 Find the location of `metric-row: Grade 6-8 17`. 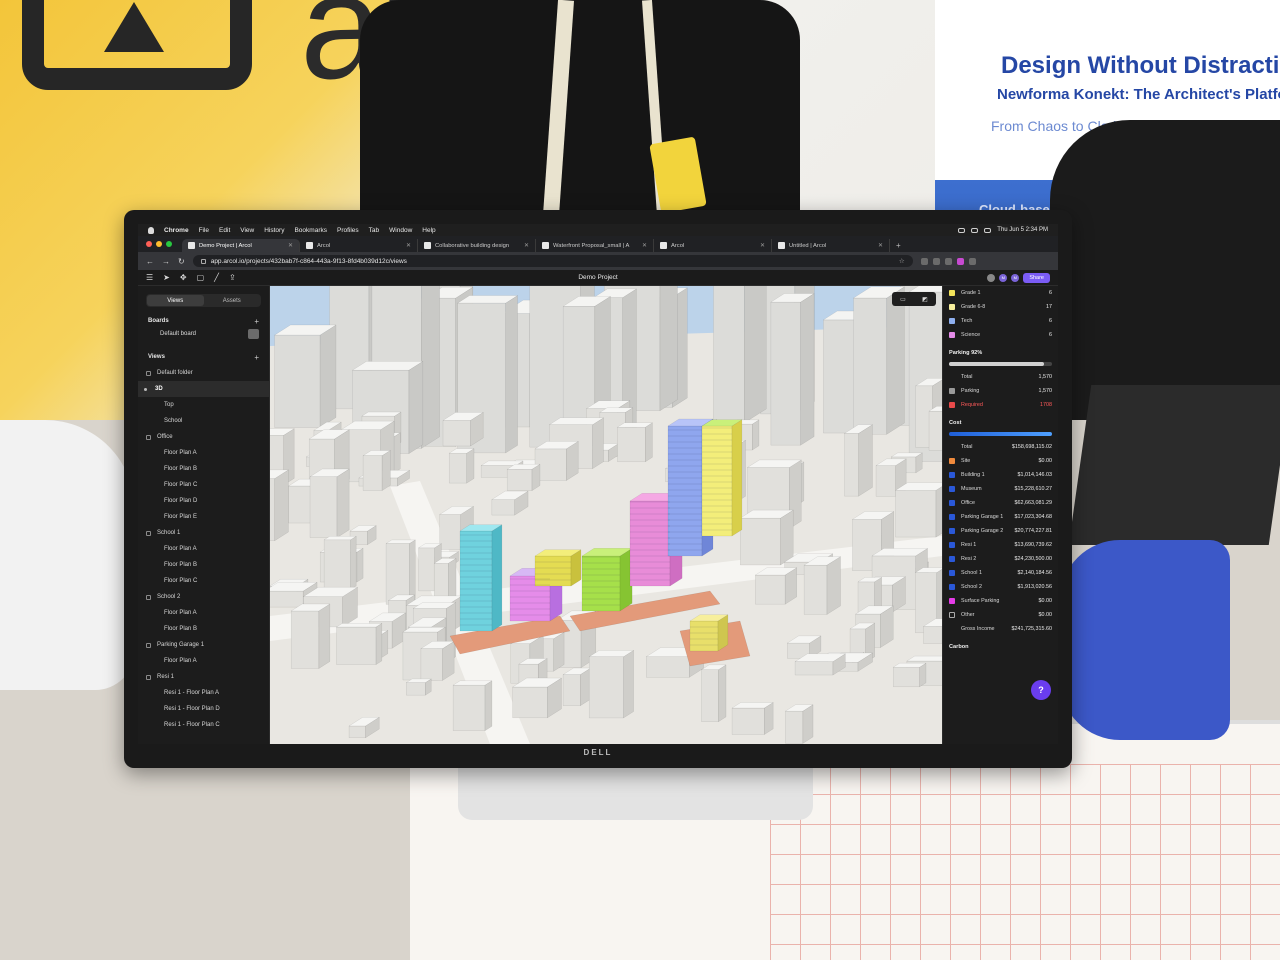

metric-row: Grade 6-8 17 is located at coordinates (1000, 307).